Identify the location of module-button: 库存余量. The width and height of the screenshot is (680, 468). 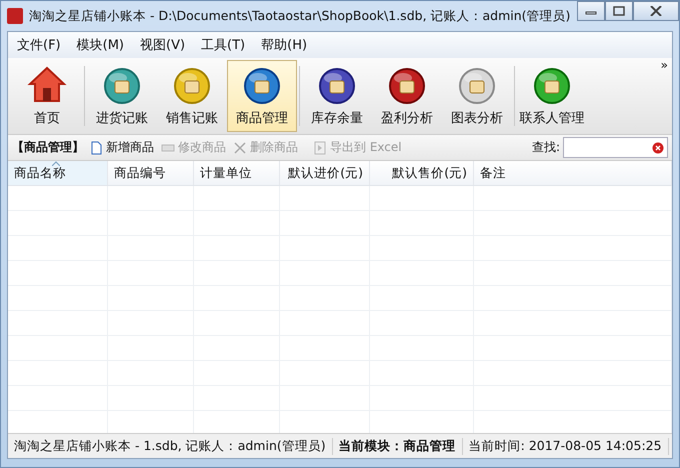
(337, 96).